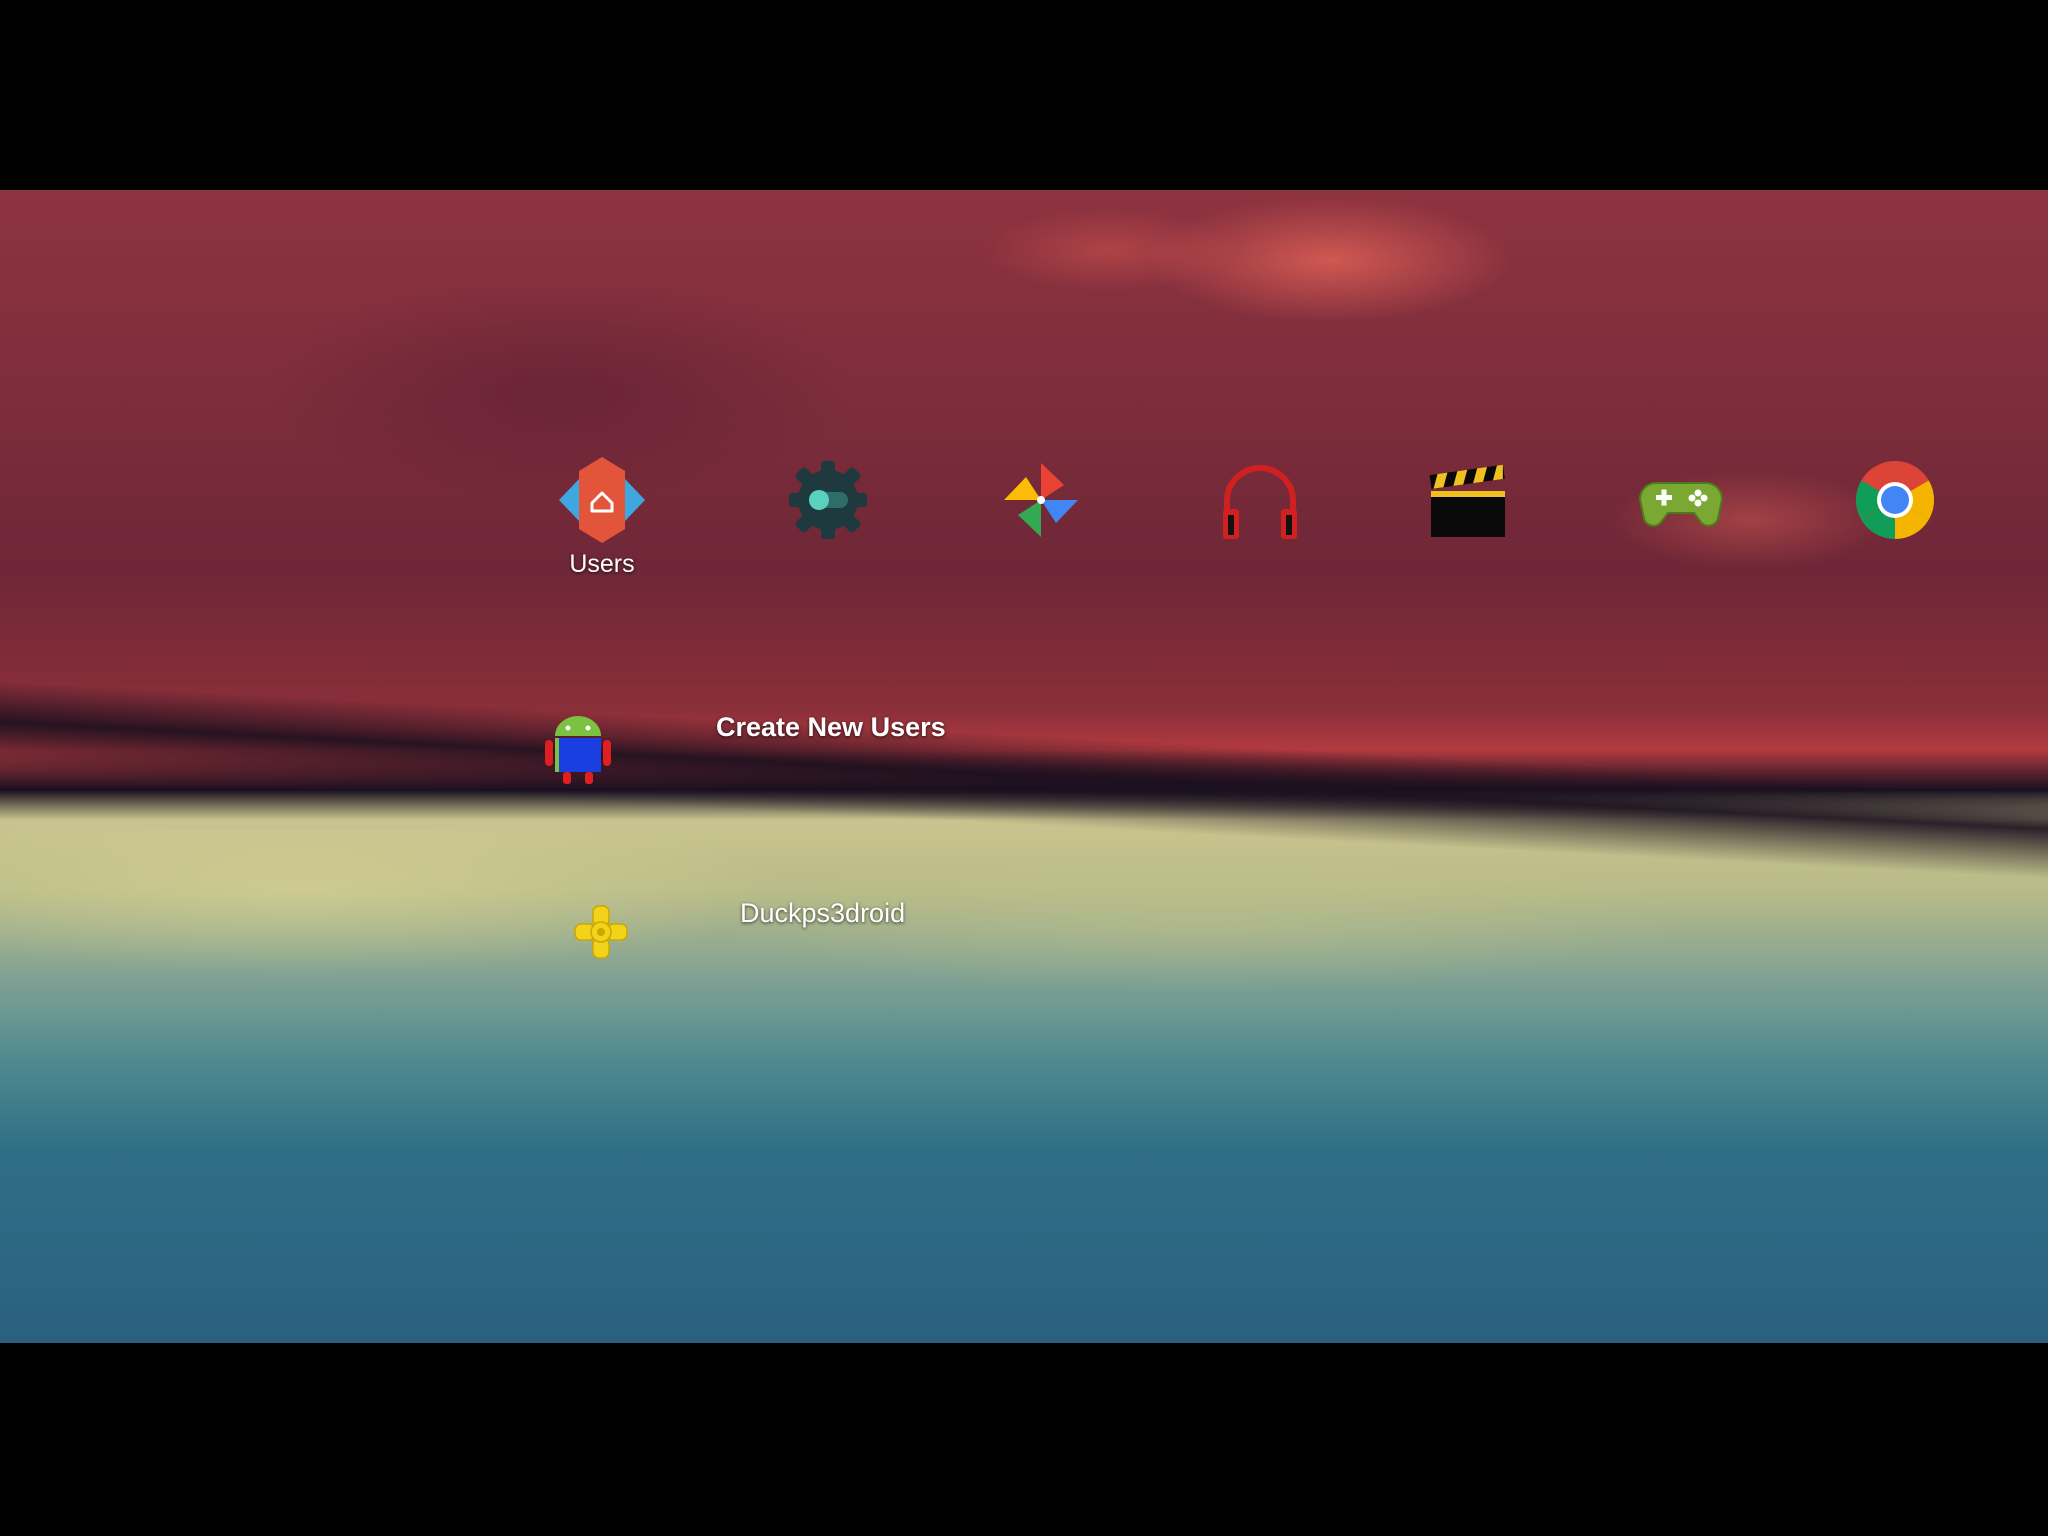 The height and width of the screenshot is (1536, 2048). I want to click on clapperboard-icon, so click(1468, 500).